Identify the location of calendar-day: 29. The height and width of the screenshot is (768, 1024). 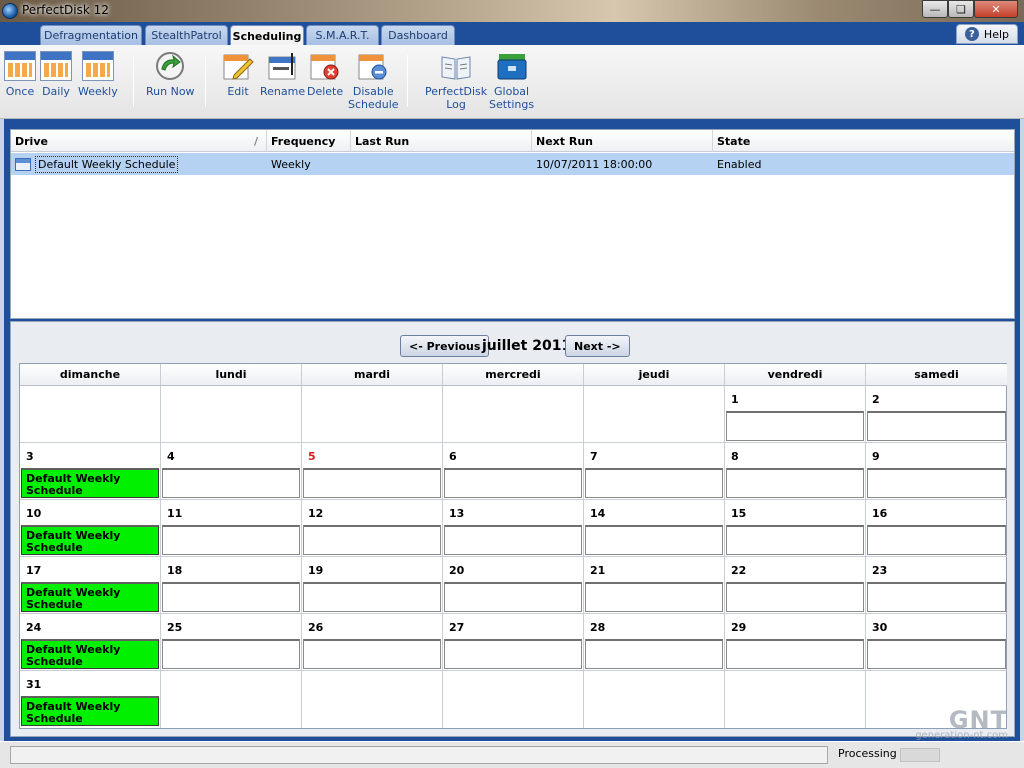
(795, 642).